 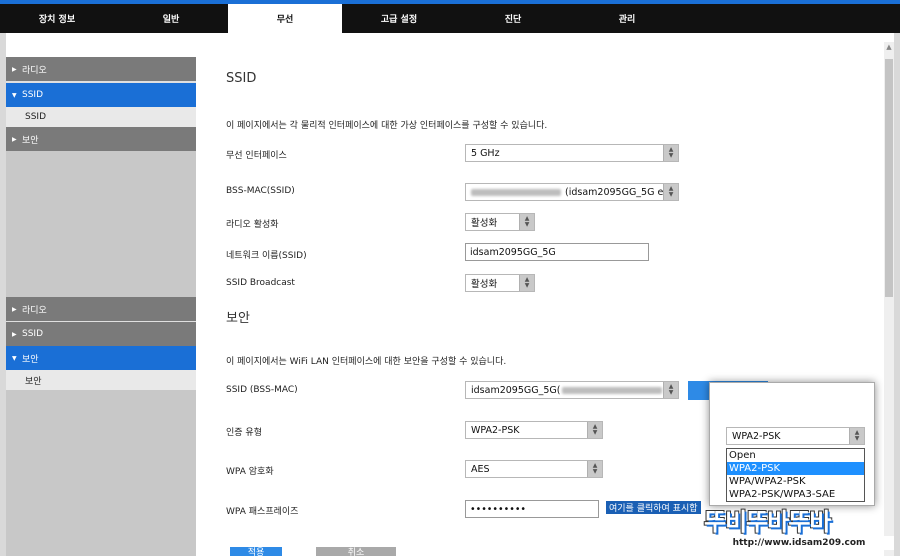 What do you see at coordinates (795, 481) in the screenshot?
I see `option-wpa-wpa2-psk: WPA/WPA2-PSK` at bounding box center [795, 481].